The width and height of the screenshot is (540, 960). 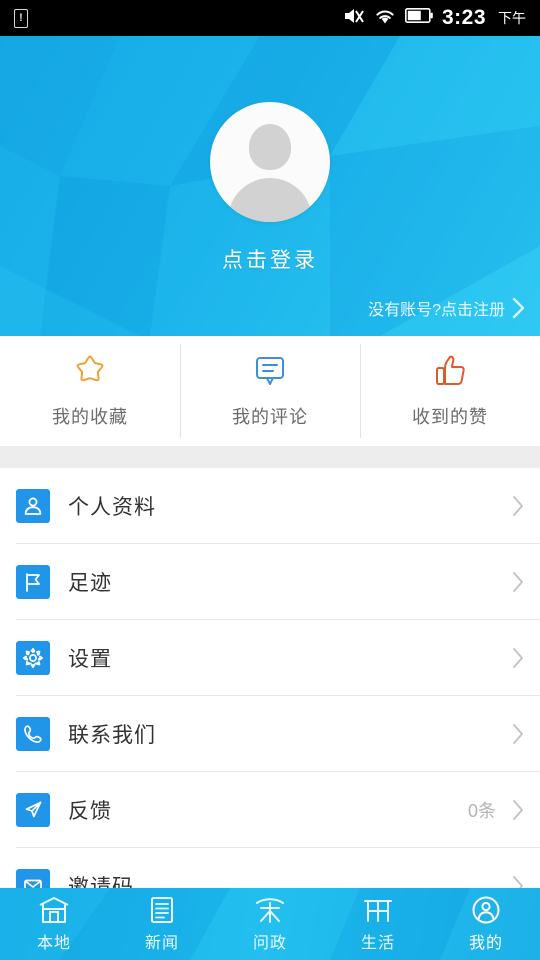 I want to click on list-item-label: 设置, so click(x=90, y=659).